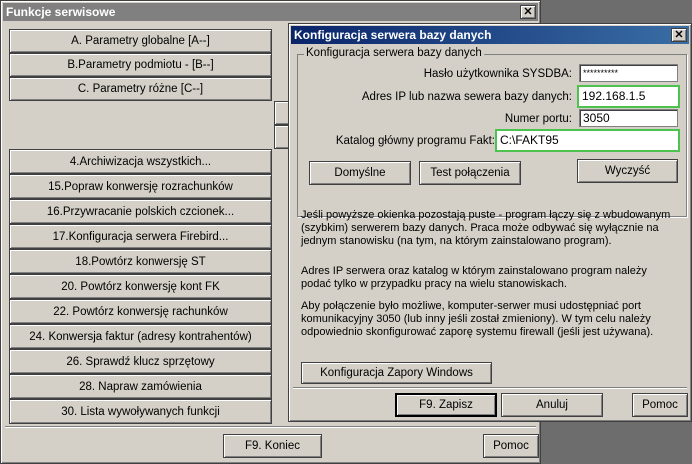 The width and height of the screenshot is (692, 464). I want to click on service-function-button: A. Parametry globalne [A--], so click(140, 41).